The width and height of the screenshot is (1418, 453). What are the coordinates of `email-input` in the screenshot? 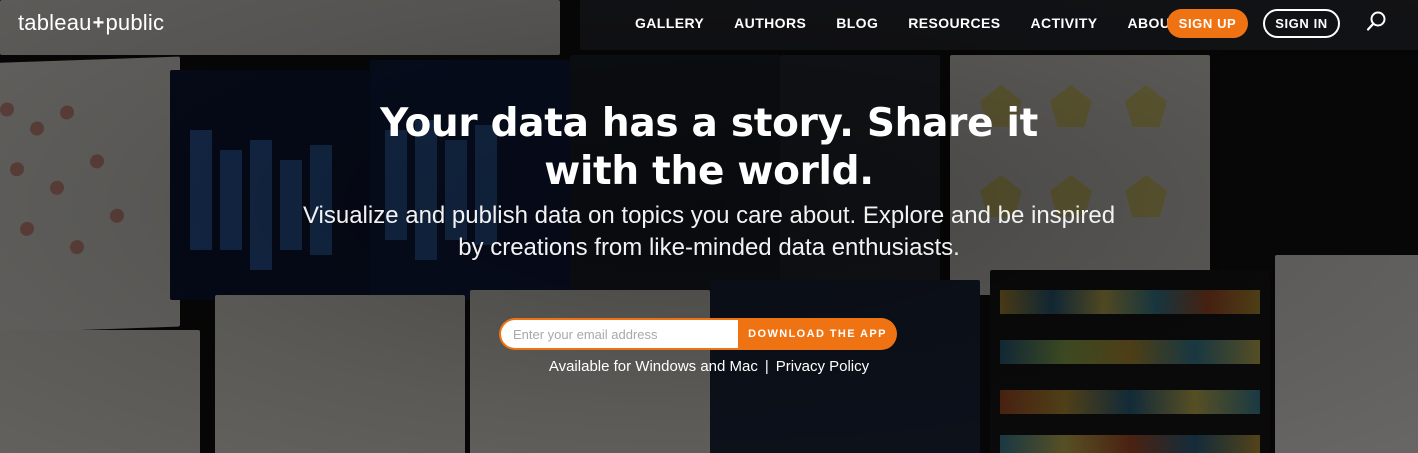 It's located at (618, 334).